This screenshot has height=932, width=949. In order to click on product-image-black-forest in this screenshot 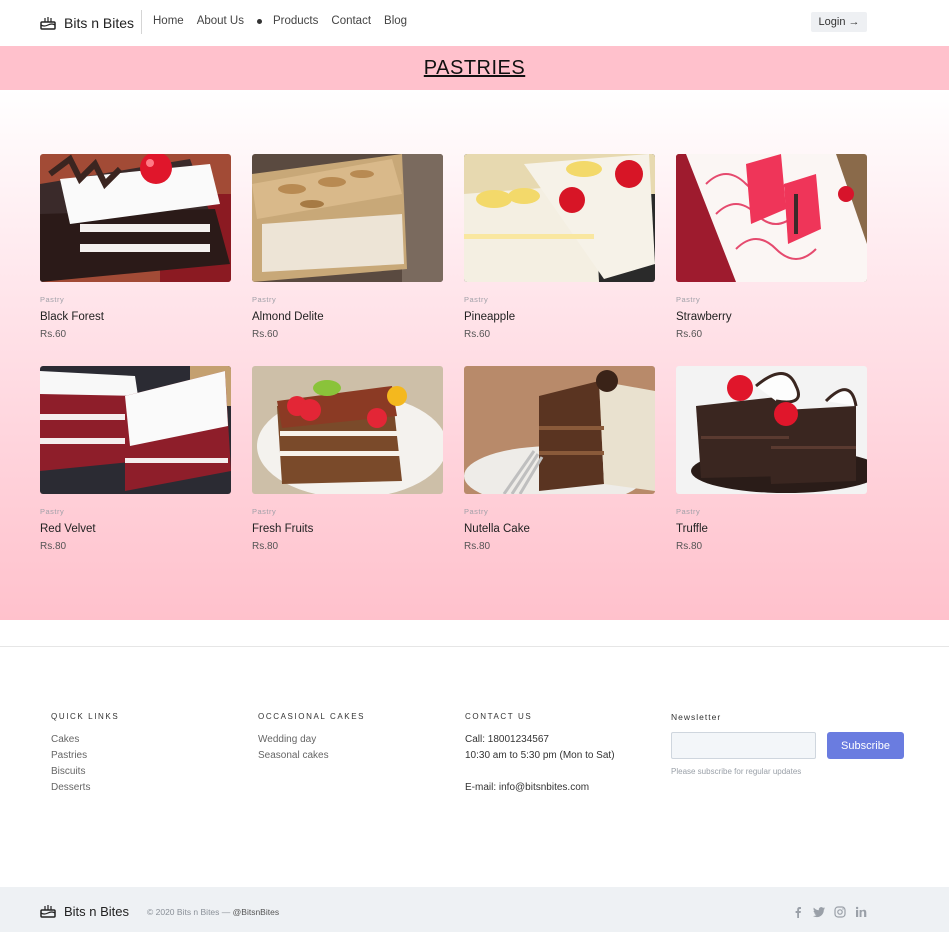, I will do `click(135, 218)`.